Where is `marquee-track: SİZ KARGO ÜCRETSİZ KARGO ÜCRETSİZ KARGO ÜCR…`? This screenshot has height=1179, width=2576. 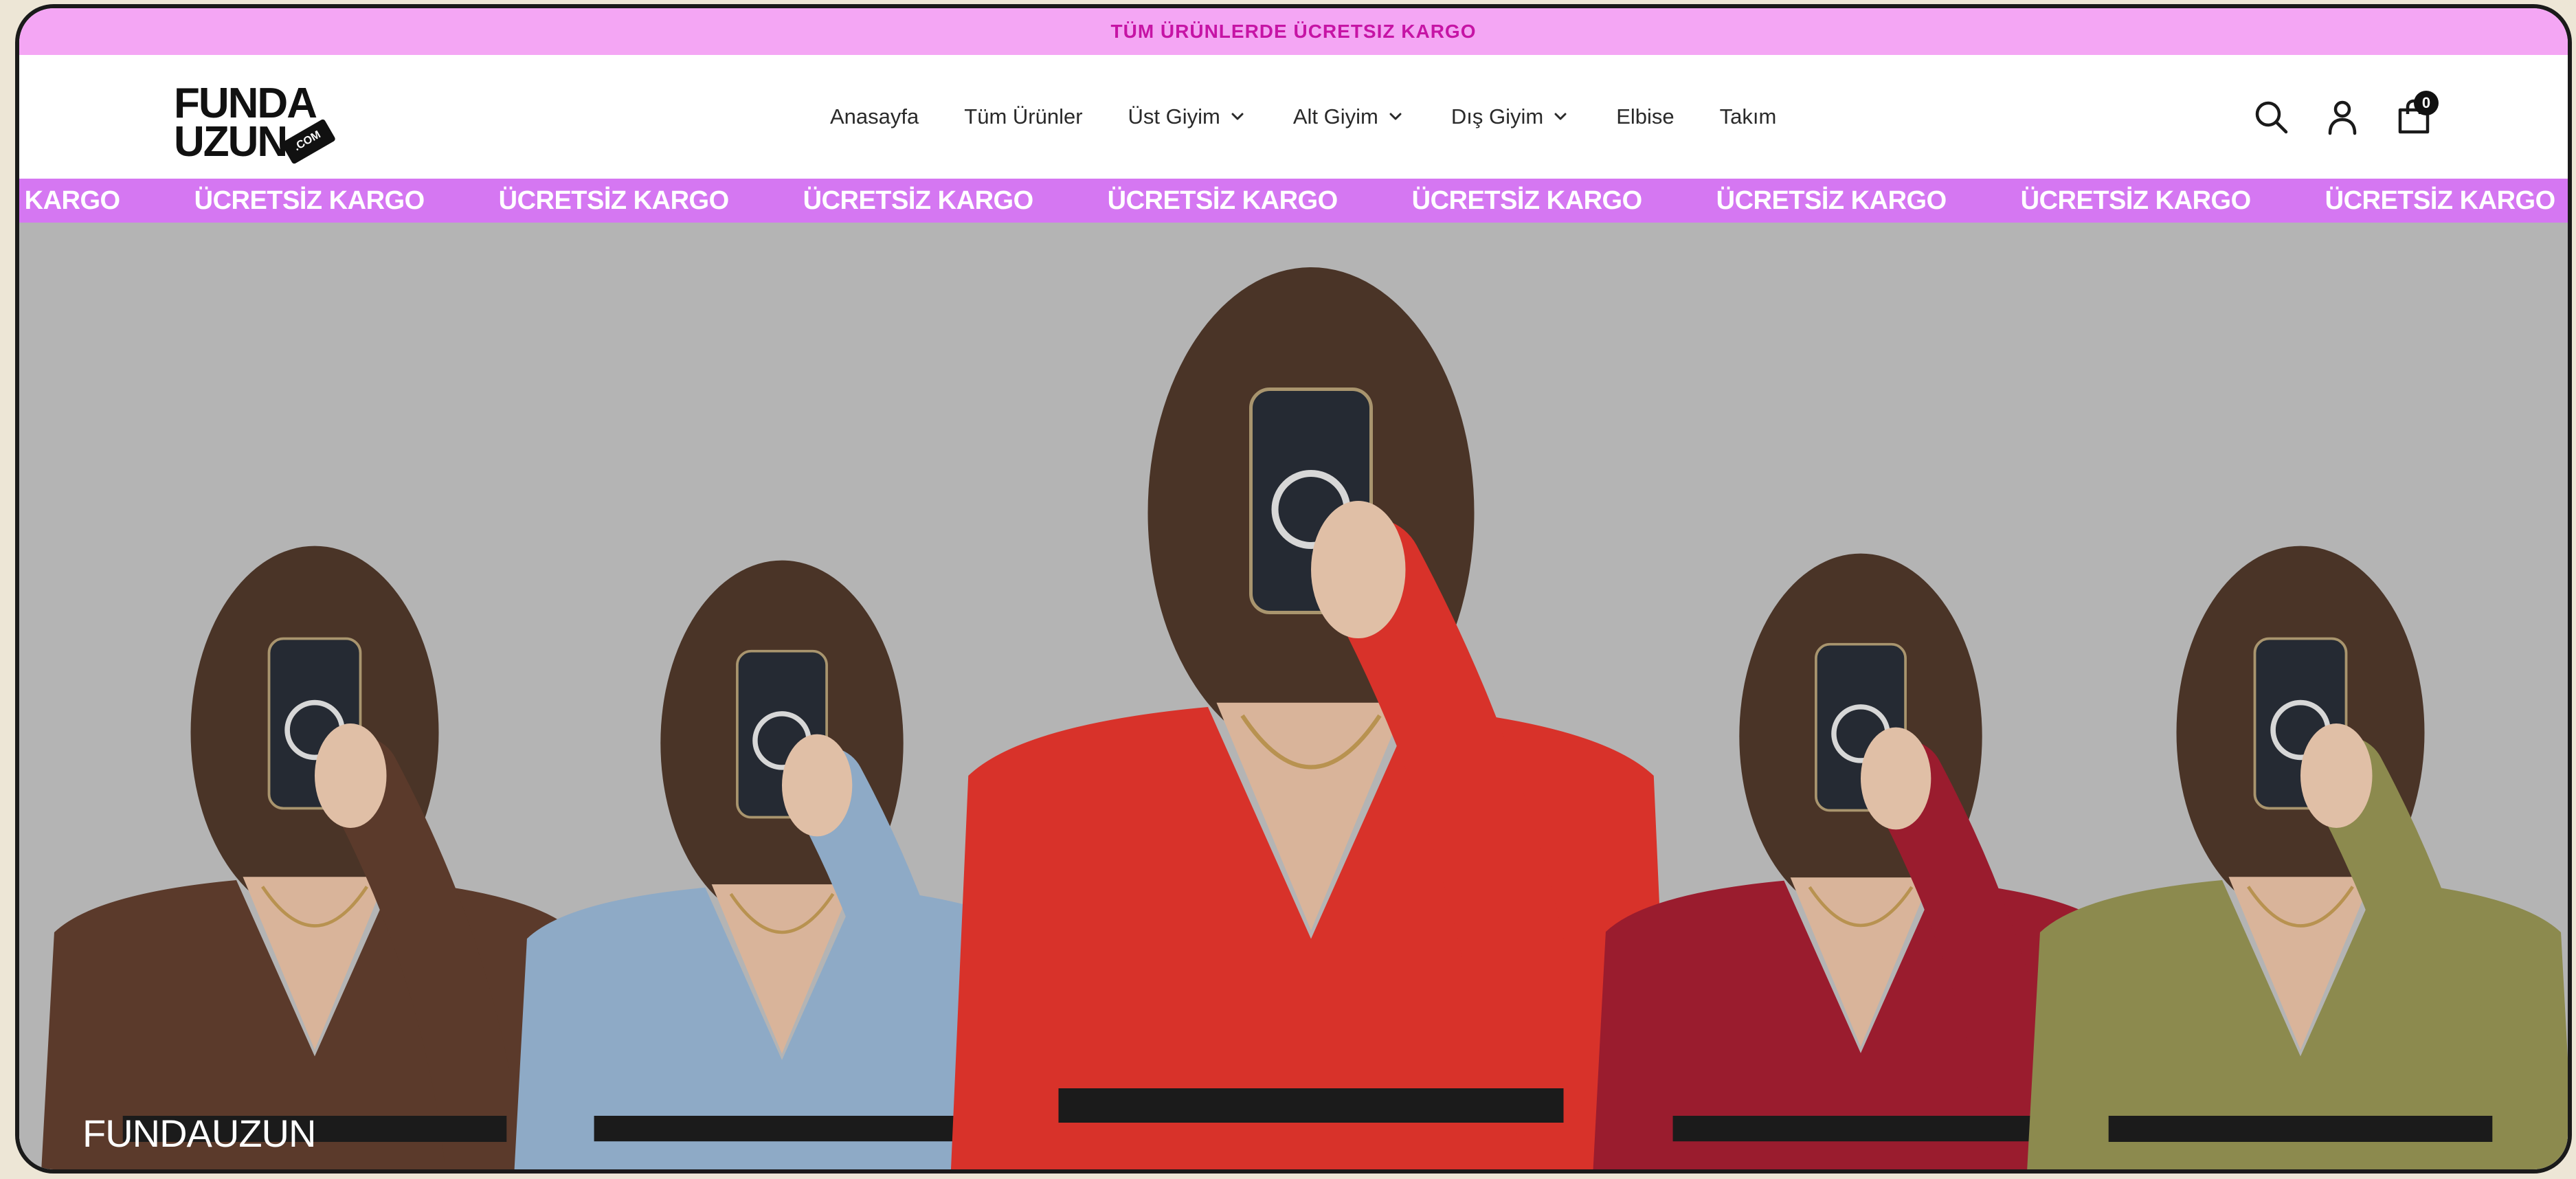 marquee-track: SİZ KARGO ÜCRETSİZ KARGO ÜCRETSİZ KARGO ÜCR… is located at coordinates (1293, 201).